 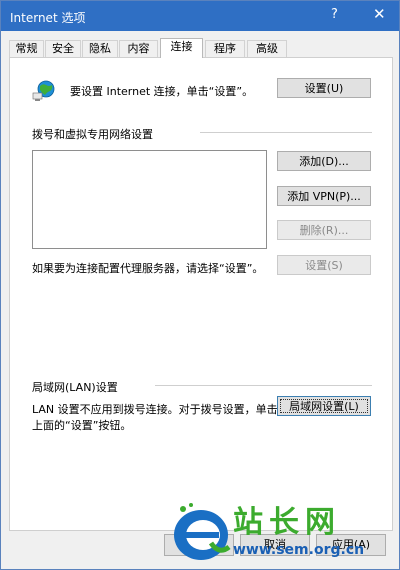 I want to click on tab-programs: 程序, so click(x=225, y=48).